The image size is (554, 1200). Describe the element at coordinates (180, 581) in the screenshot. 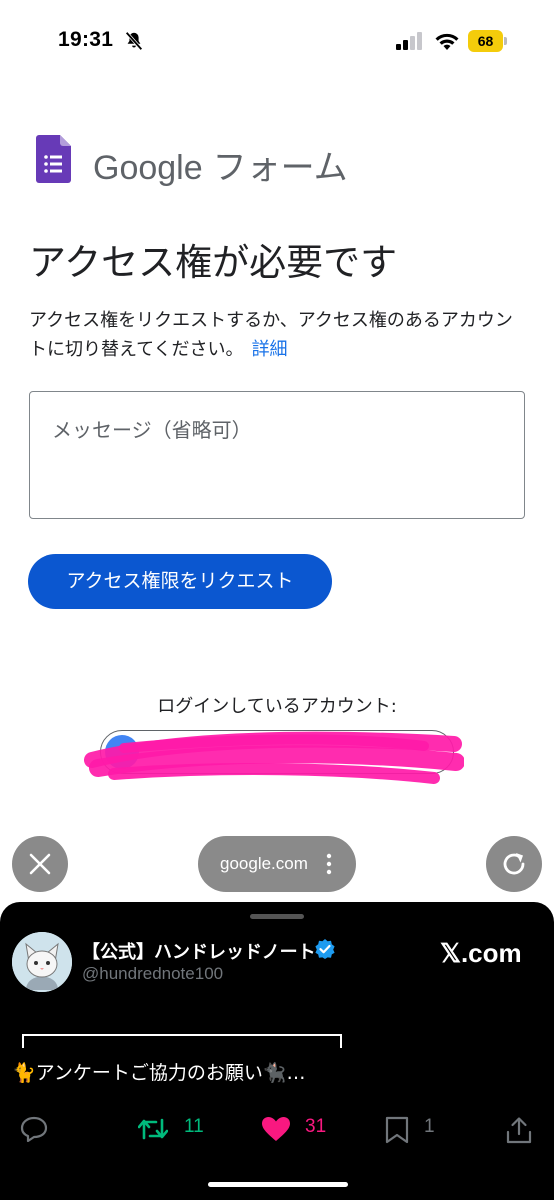

I see `request-access-button: アクセス権限をリクエスト` at that location.